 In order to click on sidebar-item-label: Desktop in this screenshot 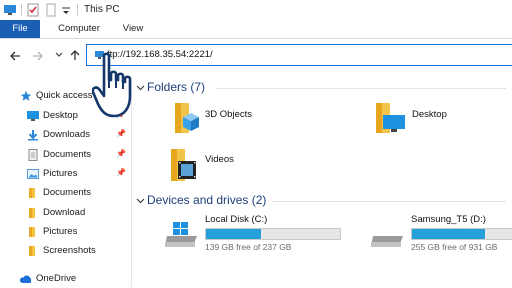, I will do `click(60, 115)`.